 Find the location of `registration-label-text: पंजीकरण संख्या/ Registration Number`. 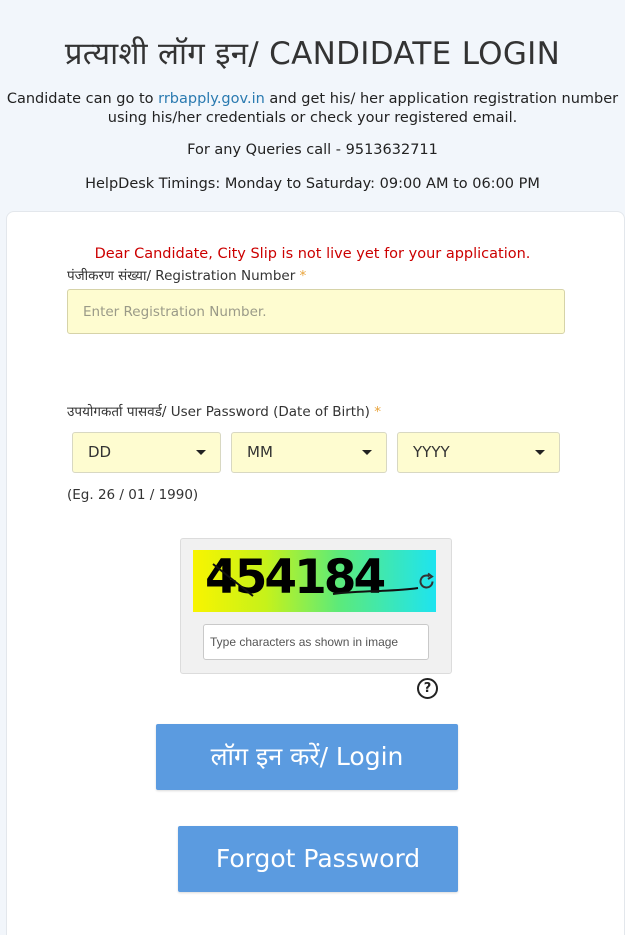

registration-label-text: पंजीकरण संख्या/ Registration Number is located at coordinates (181, 276).